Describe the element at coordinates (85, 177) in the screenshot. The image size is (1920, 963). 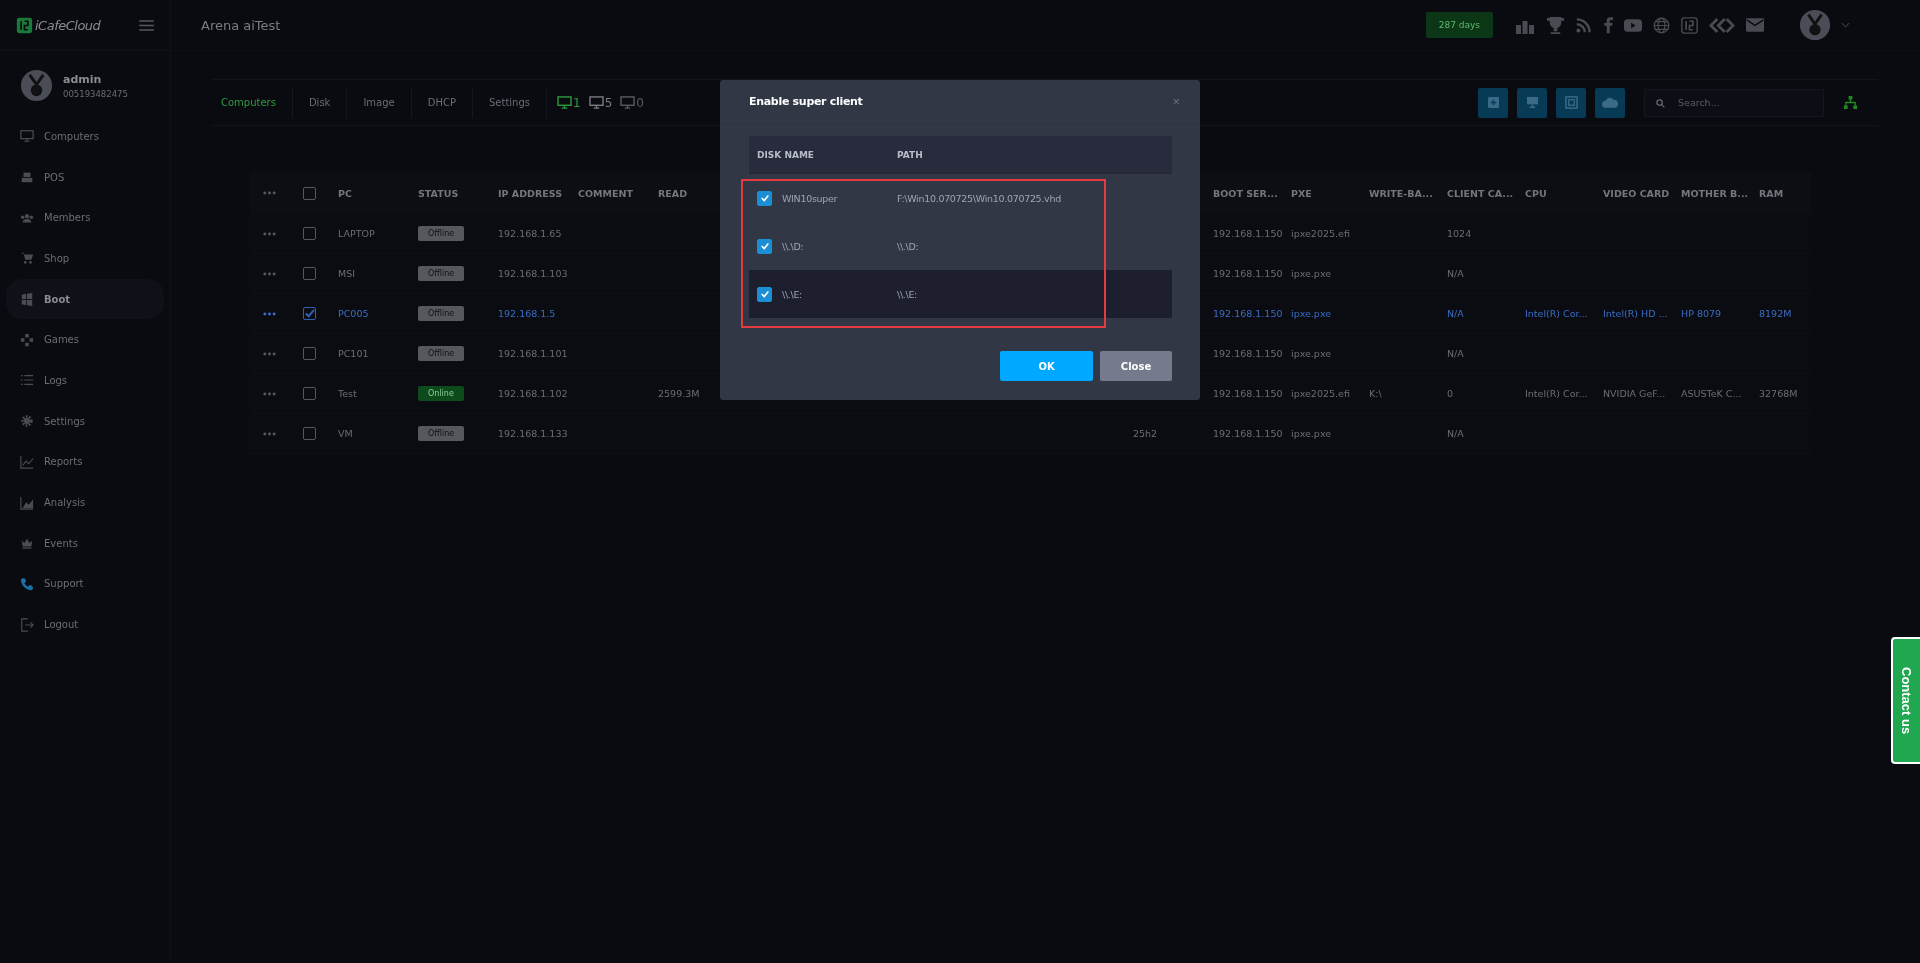
I see `sidebar-item: POS` at that location.